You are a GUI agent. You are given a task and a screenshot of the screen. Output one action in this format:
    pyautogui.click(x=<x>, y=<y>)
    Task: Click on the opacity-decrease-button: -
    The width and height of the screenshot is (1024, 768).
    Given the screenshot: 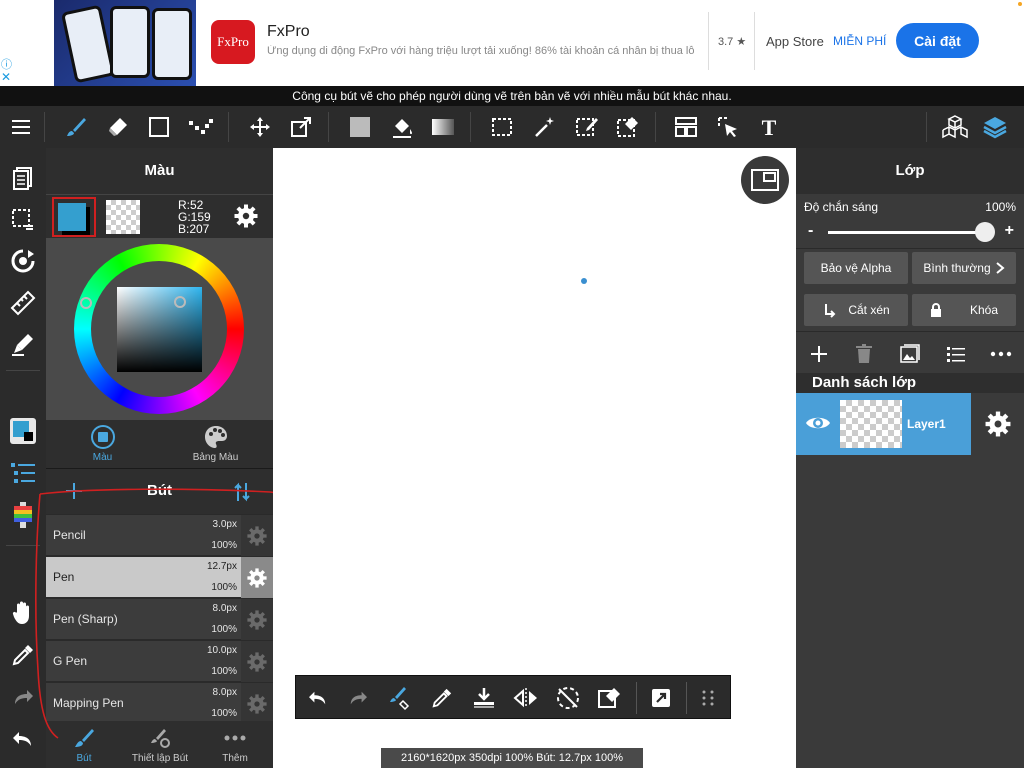 What is the action you would take?
    pyautogui.click(x=810, y=231)
    